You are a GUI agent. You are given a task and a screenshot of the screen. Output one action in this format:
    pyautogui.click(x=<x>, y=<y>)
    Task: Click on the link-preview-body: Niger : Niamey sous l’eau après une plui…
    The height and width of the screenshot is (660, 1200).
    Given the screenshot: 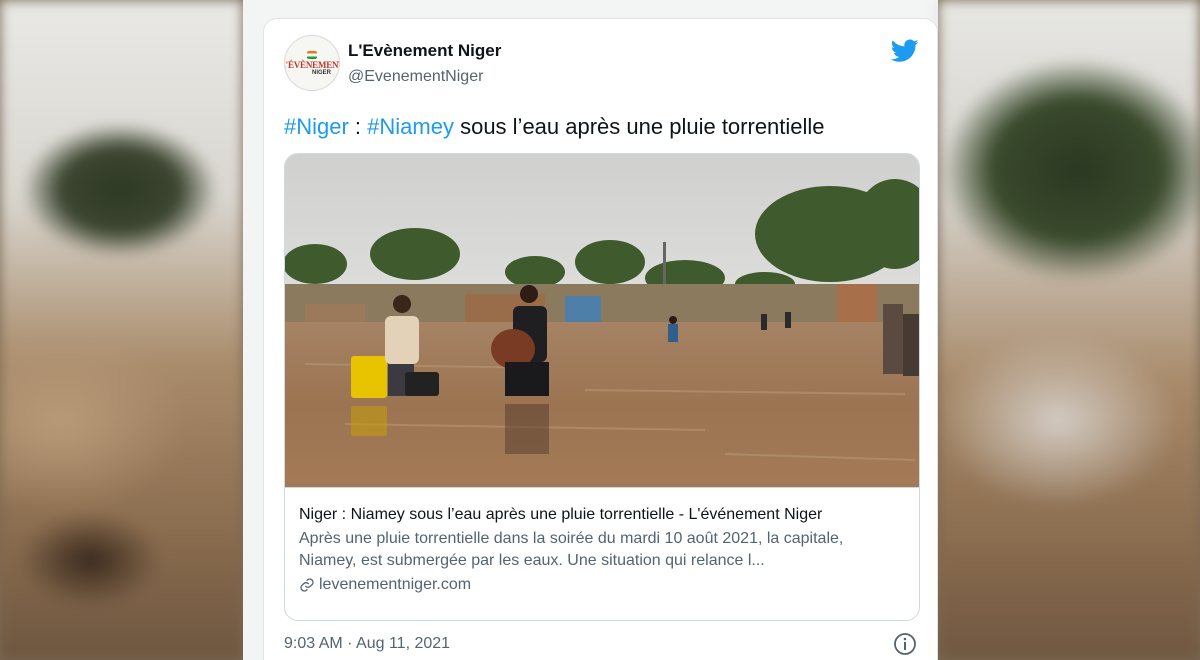 What is the action you would take?
    pyautogui.click(x=602, y=553)
    